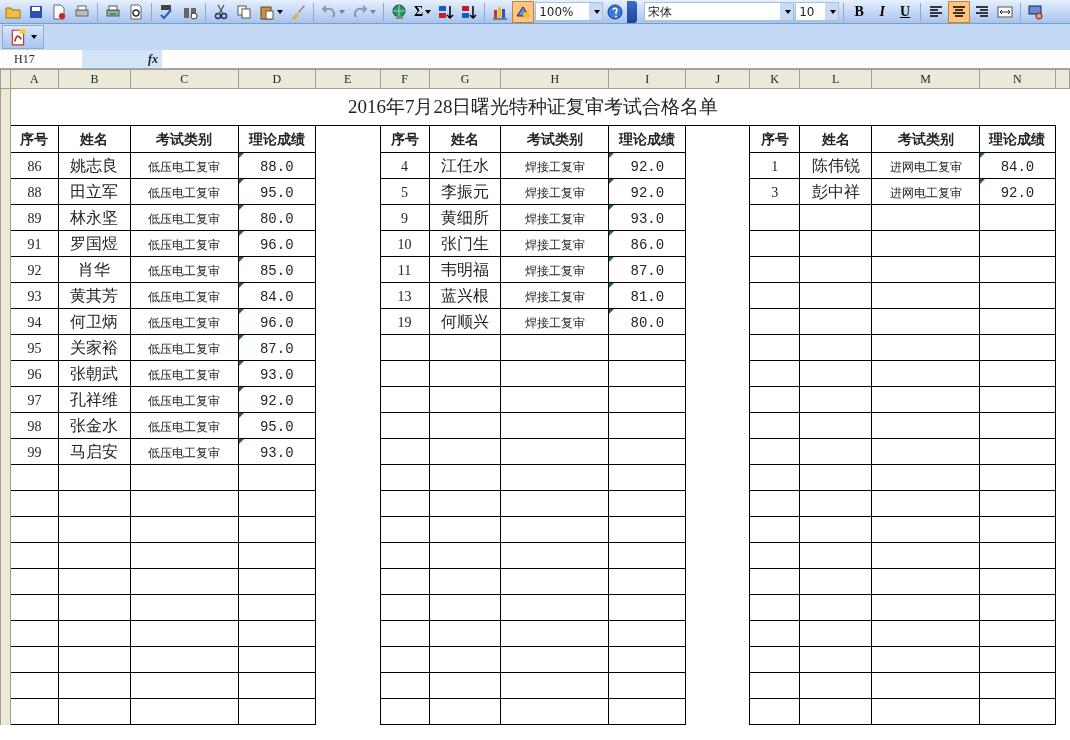  Describe the element at coordinates (554, 79) in the screenshot. I see `column-heading: H` at that location.